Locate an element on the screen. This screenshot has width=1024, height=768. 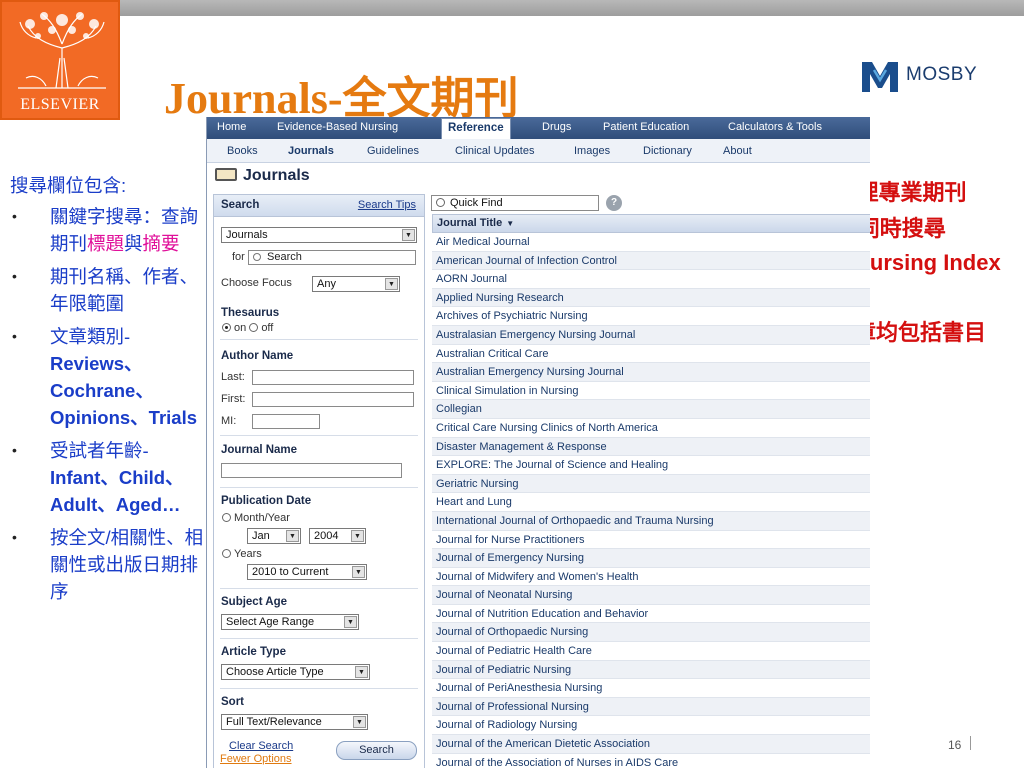
quick-find-input: Quick Find is located at coordinates (515, 203).